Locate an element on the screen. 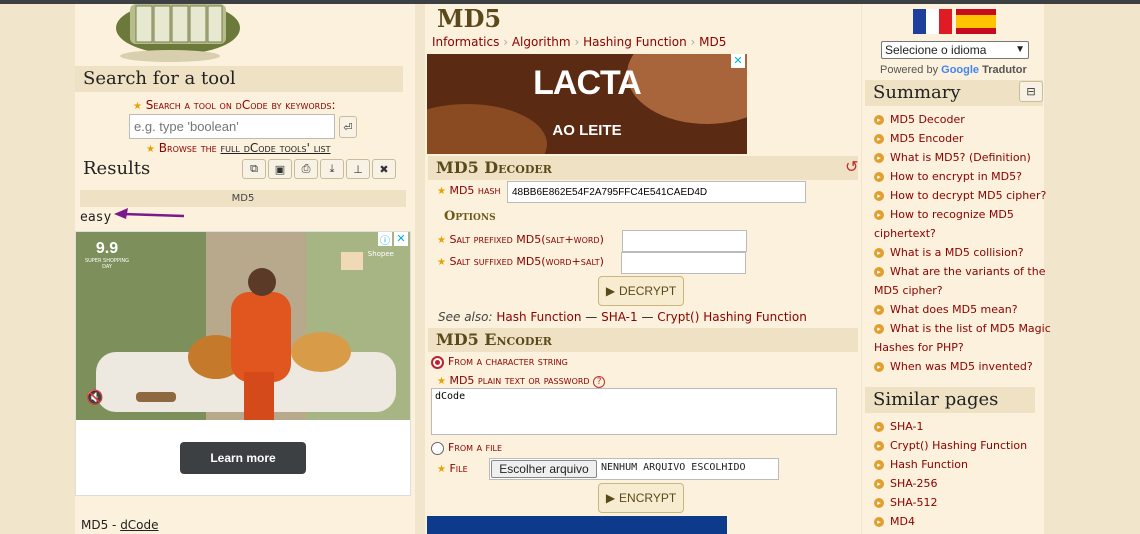 This screenshot has height=534, width=1140. summary-item: ▸ How to recognize MD5 is located at coordinates (944, 214).